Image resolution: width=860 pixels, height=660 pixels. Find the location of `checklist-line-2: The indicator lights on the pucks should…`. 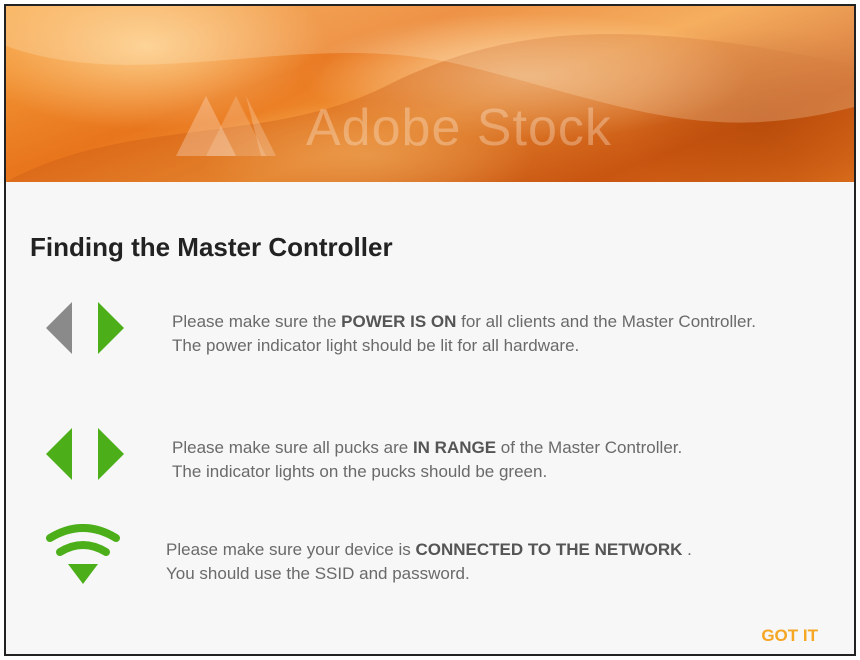

checklist-line-2: The indicator lights on the pucks should… is located at coordinates (360, 471).